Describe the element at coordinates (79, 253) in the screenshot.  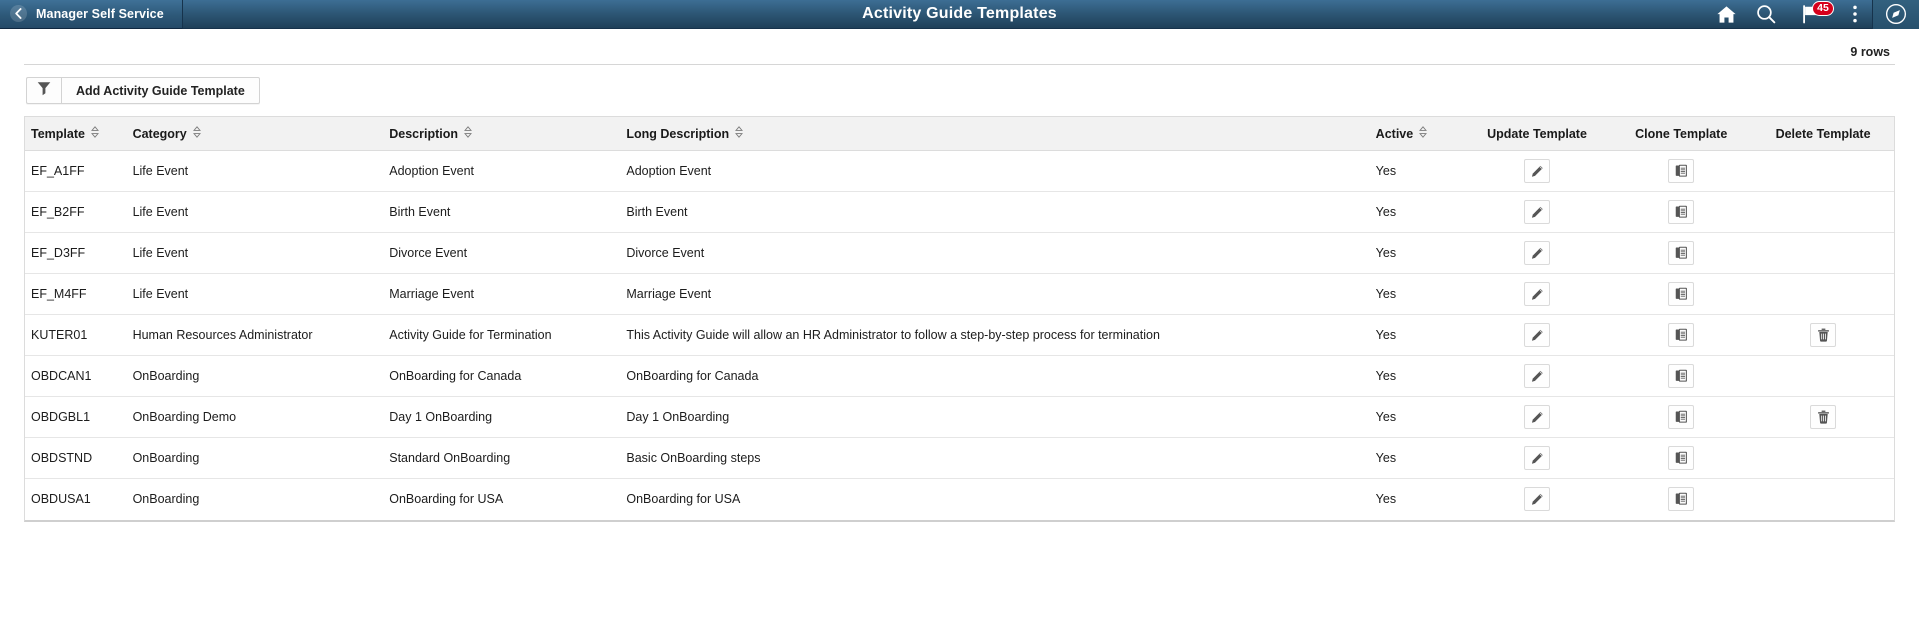
I see `cell-template: EF_D3FF` at that location.